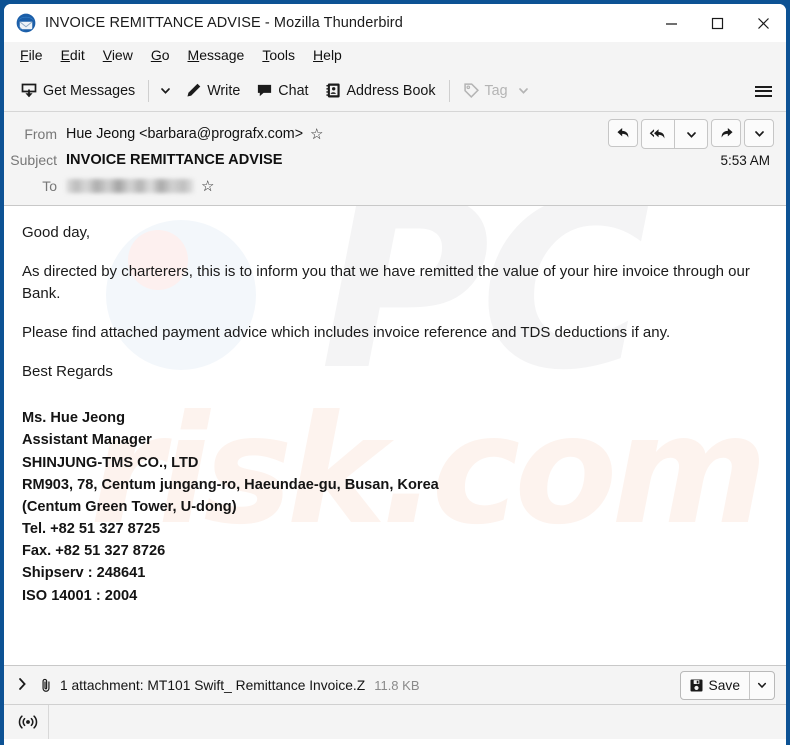  Describe the element at coordinates (33, 160) in the screenshot. I see `subject-label: Subject` at that location.